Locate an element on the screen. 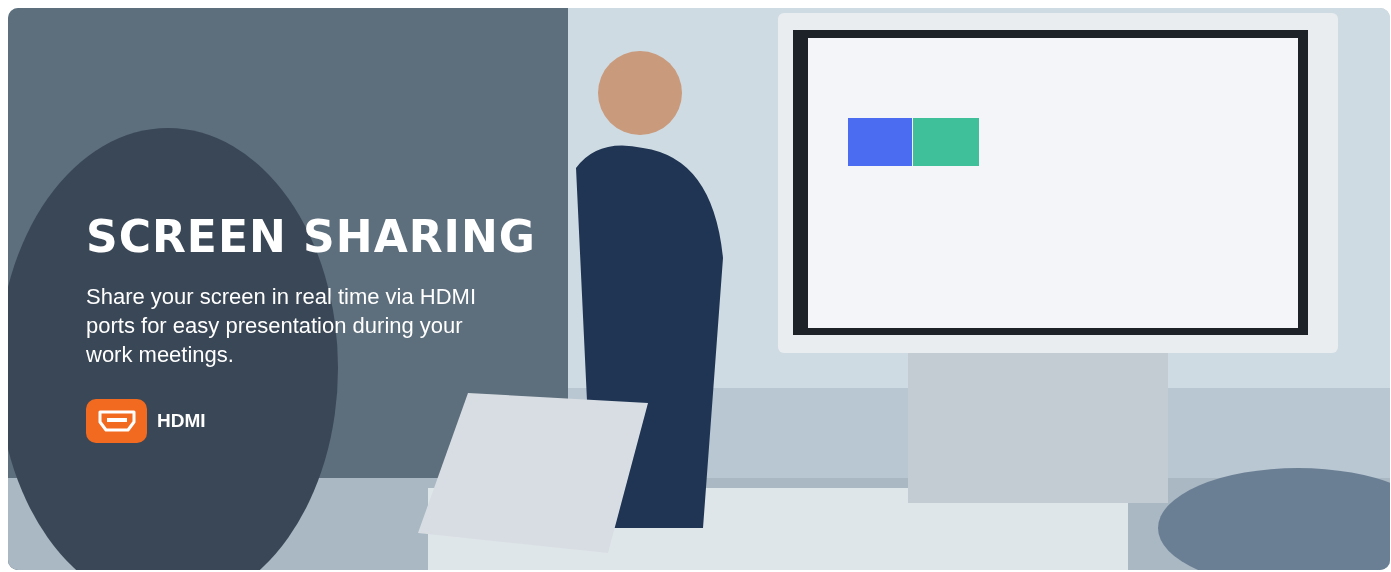 This screenshot has height=572, width=1391. hdmi-port-icon is located at coordinates (116, 421).